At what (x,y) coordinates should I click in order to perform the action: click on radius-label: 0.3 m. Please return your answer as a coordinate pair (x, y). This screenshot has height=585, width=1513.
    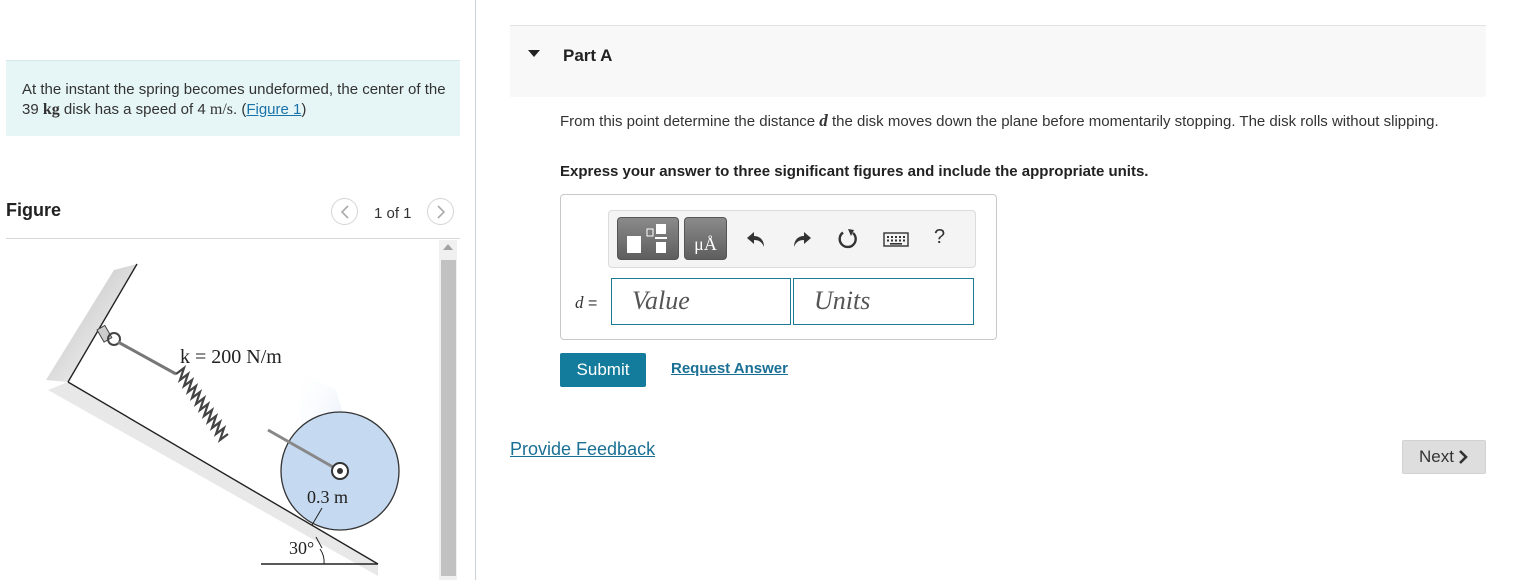
    Looking at the image, I should click on (327, 497).